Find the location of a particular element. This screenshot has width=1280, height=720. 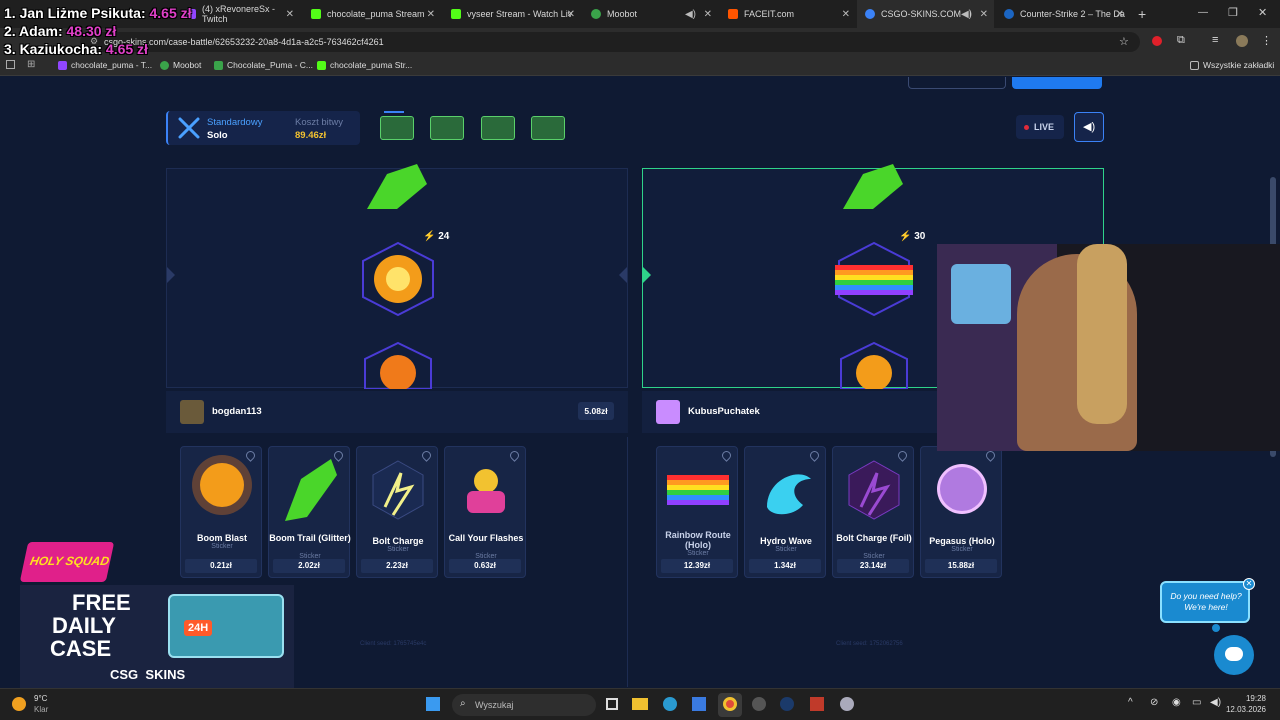

item-card: Rainbow Route (Holo) Sticker 12.39zł is located at coordinates (697, 512).